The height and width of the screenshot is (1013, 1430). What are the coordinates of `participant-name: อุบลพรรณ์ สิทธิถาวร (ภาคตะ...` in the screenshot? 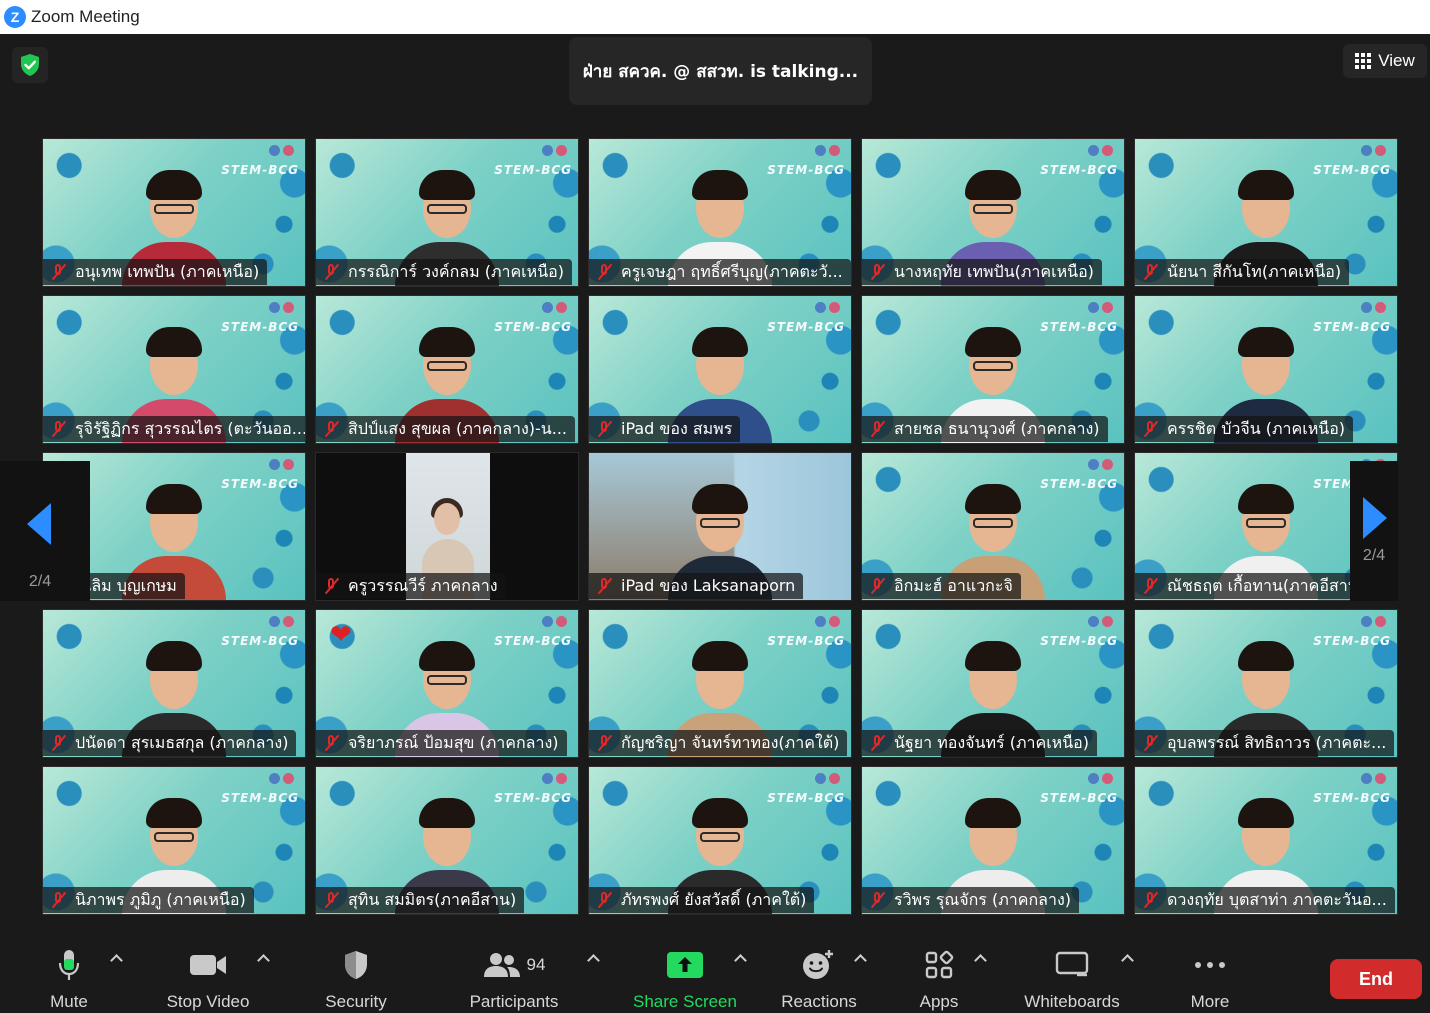 It's located at (1277, 742).